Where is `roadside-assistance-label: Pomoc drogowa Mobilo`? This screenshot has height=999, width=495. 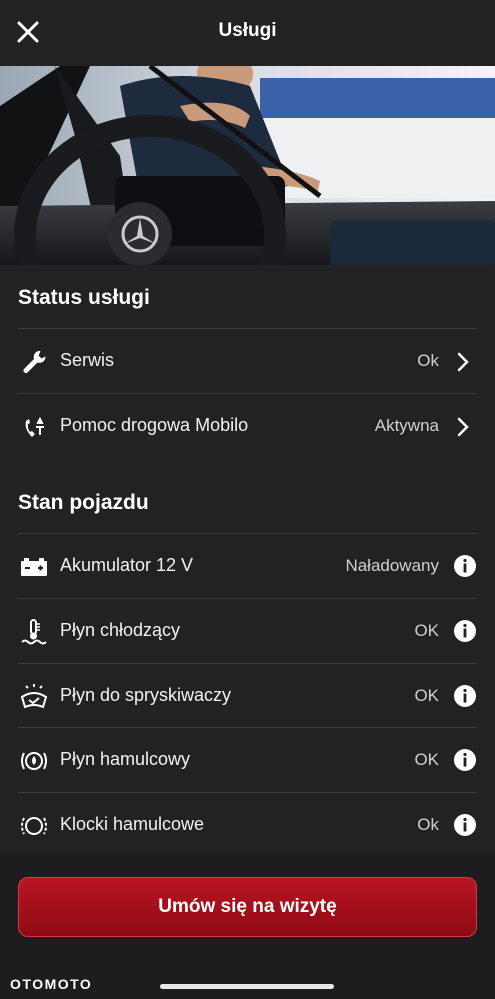
roadside-assistance-label: Pomoc drogowa Mobilo is located at coordinates (154, 425).